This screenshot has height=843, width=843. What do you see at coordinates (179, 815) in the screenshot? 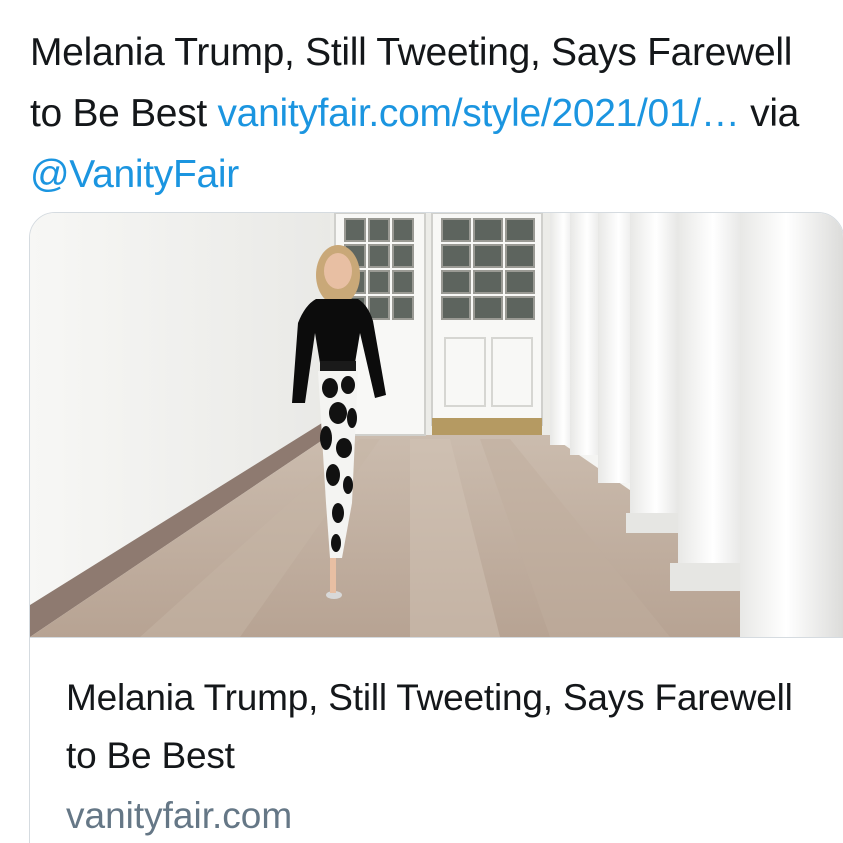
I see `card-domain: vanityfair.com` at bounding box center [179, 815].